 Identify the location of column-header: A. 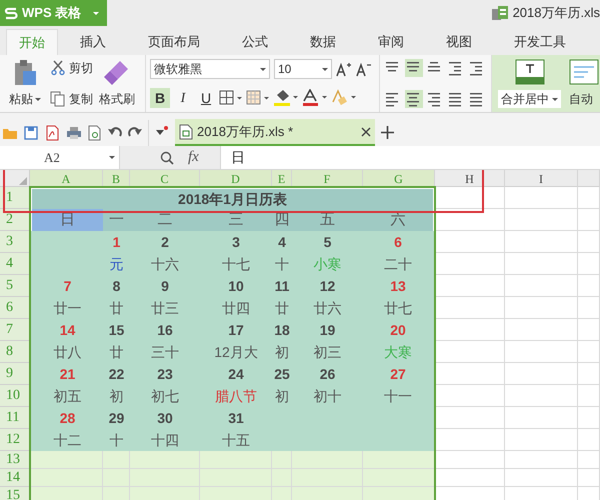
(66, 178).